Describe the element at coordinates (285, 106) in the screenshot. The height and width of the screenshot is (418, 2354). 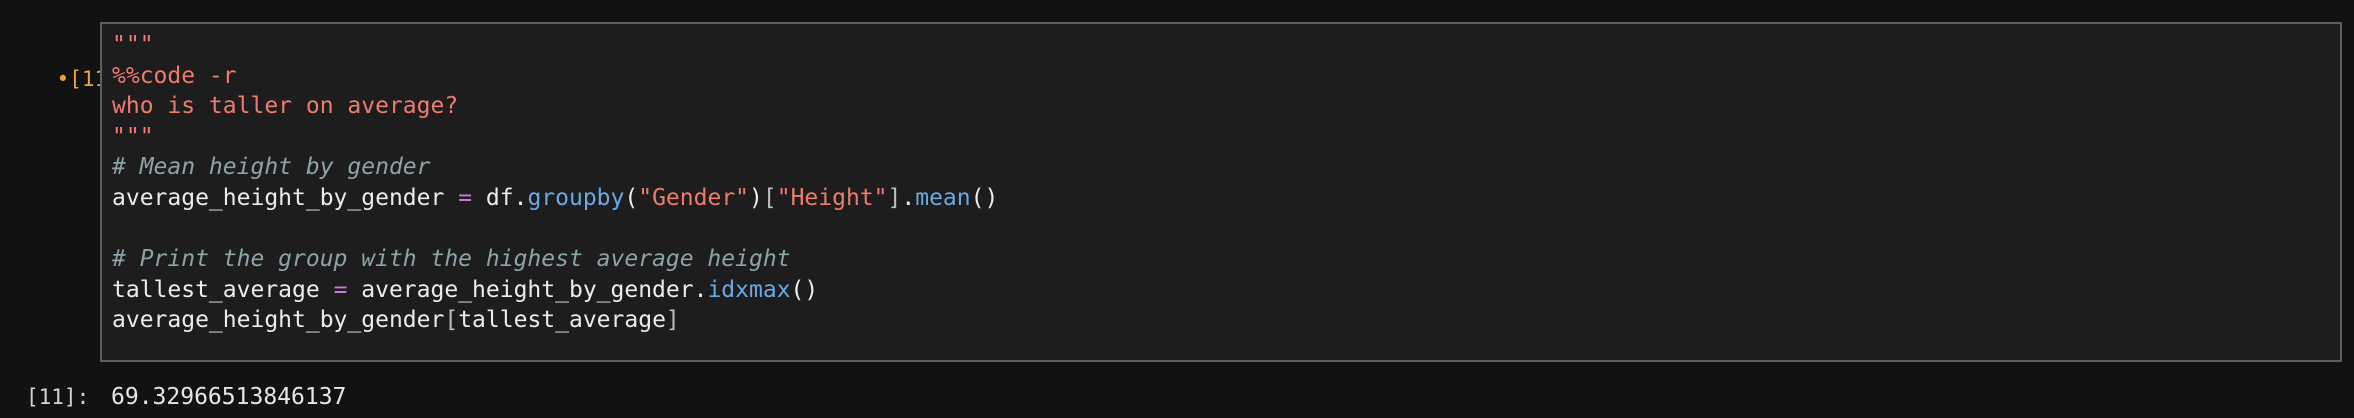
I see `code-token-str: who is taller on average?` at that location.